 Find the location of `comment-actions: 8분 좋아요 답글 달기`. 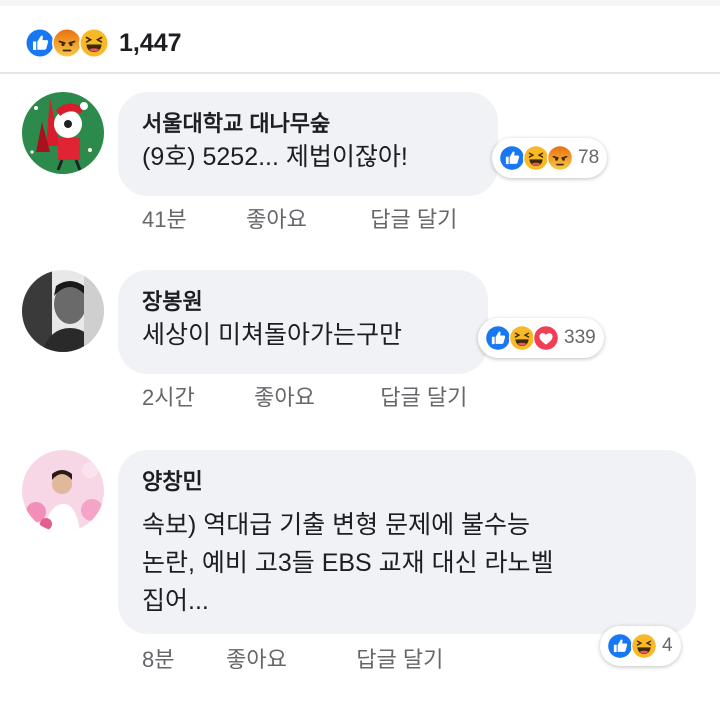

comment-actions: 8분 좋아요 답글 달기 is located at coordinates (292, 658).